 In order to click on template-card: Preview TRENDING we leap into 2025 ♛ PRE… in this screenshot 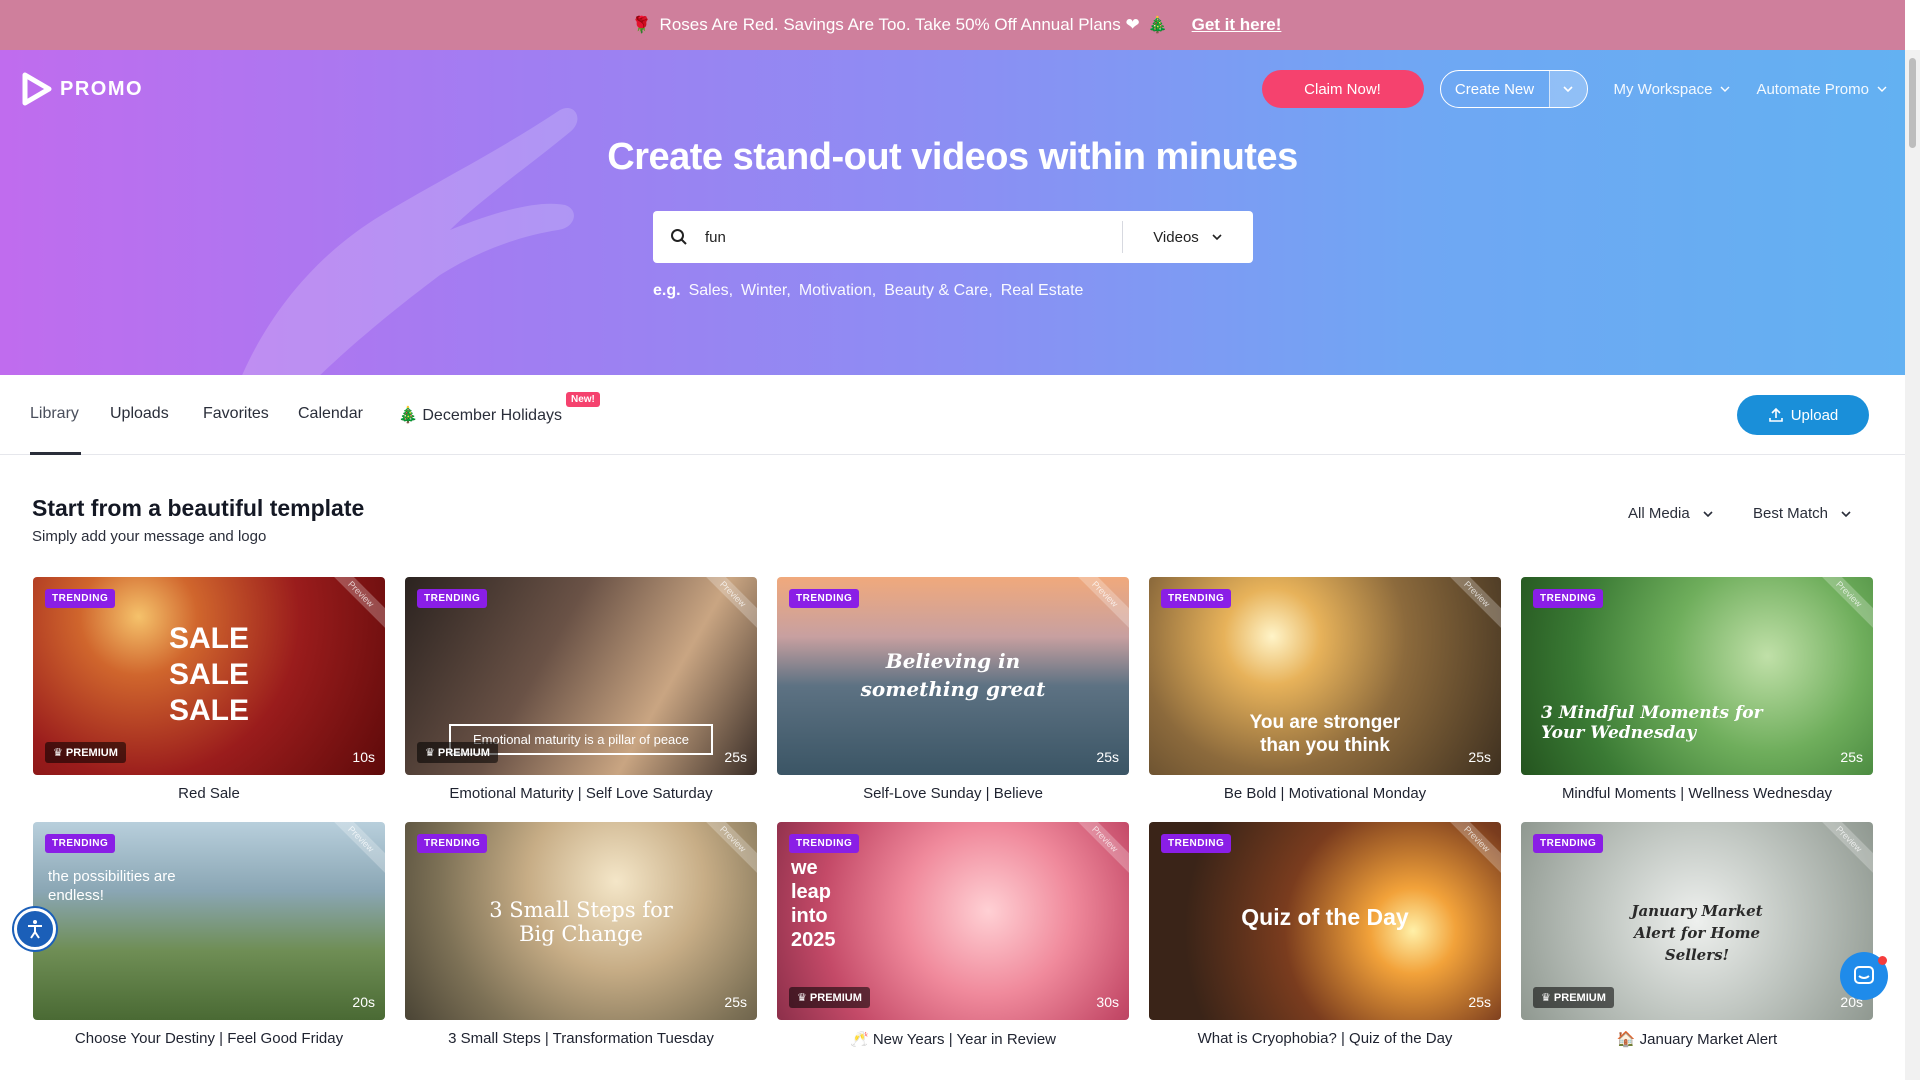, I will do `click(953, 935)`.